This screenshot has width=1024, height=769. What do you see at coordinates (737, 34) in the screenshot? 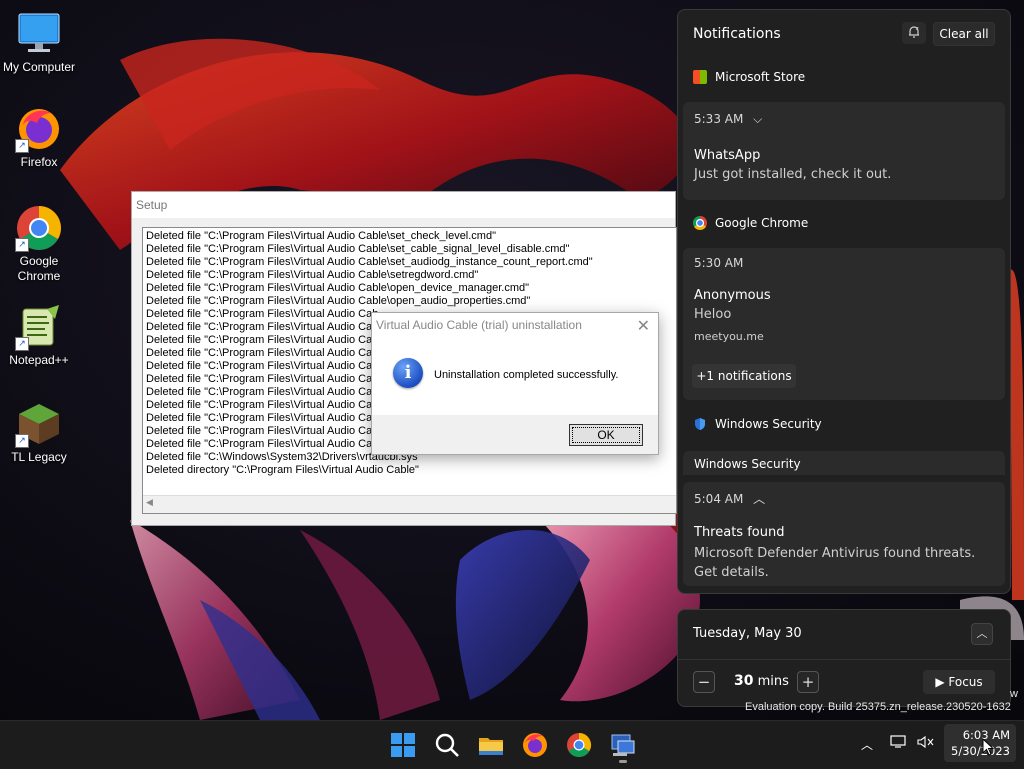
I see `notifications-title: Notifications` at bounding box center [737, 34].